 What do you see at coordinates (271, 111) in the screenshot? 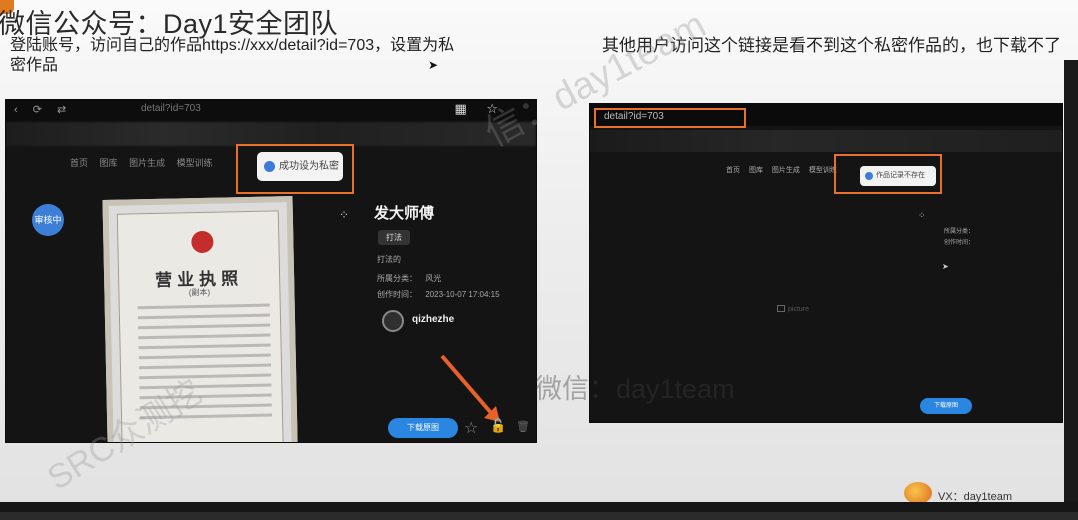
I see `browser-bar: ‹ ⟳ ⇄ detail?id=703 ▦ ☆` at bounding box center [271, 111].